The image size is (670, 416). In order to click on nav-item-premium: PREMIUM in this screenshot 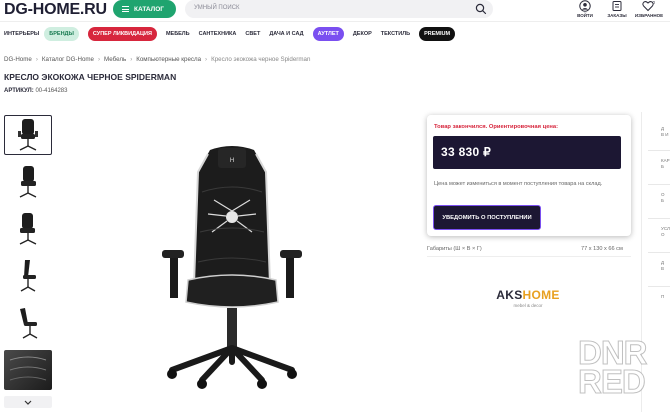, I will do `click(437, 34)`.